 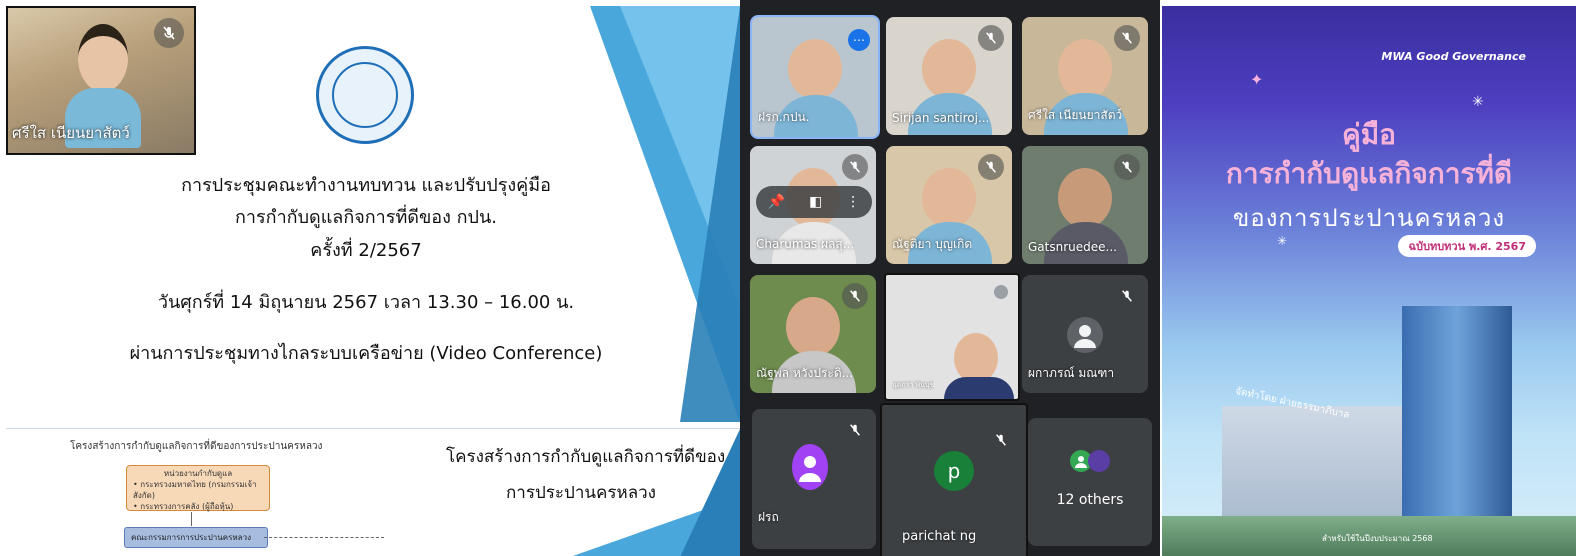 I want to click on slide-heading-line2: การประปานครหลวง, so click(x=581, y=493).